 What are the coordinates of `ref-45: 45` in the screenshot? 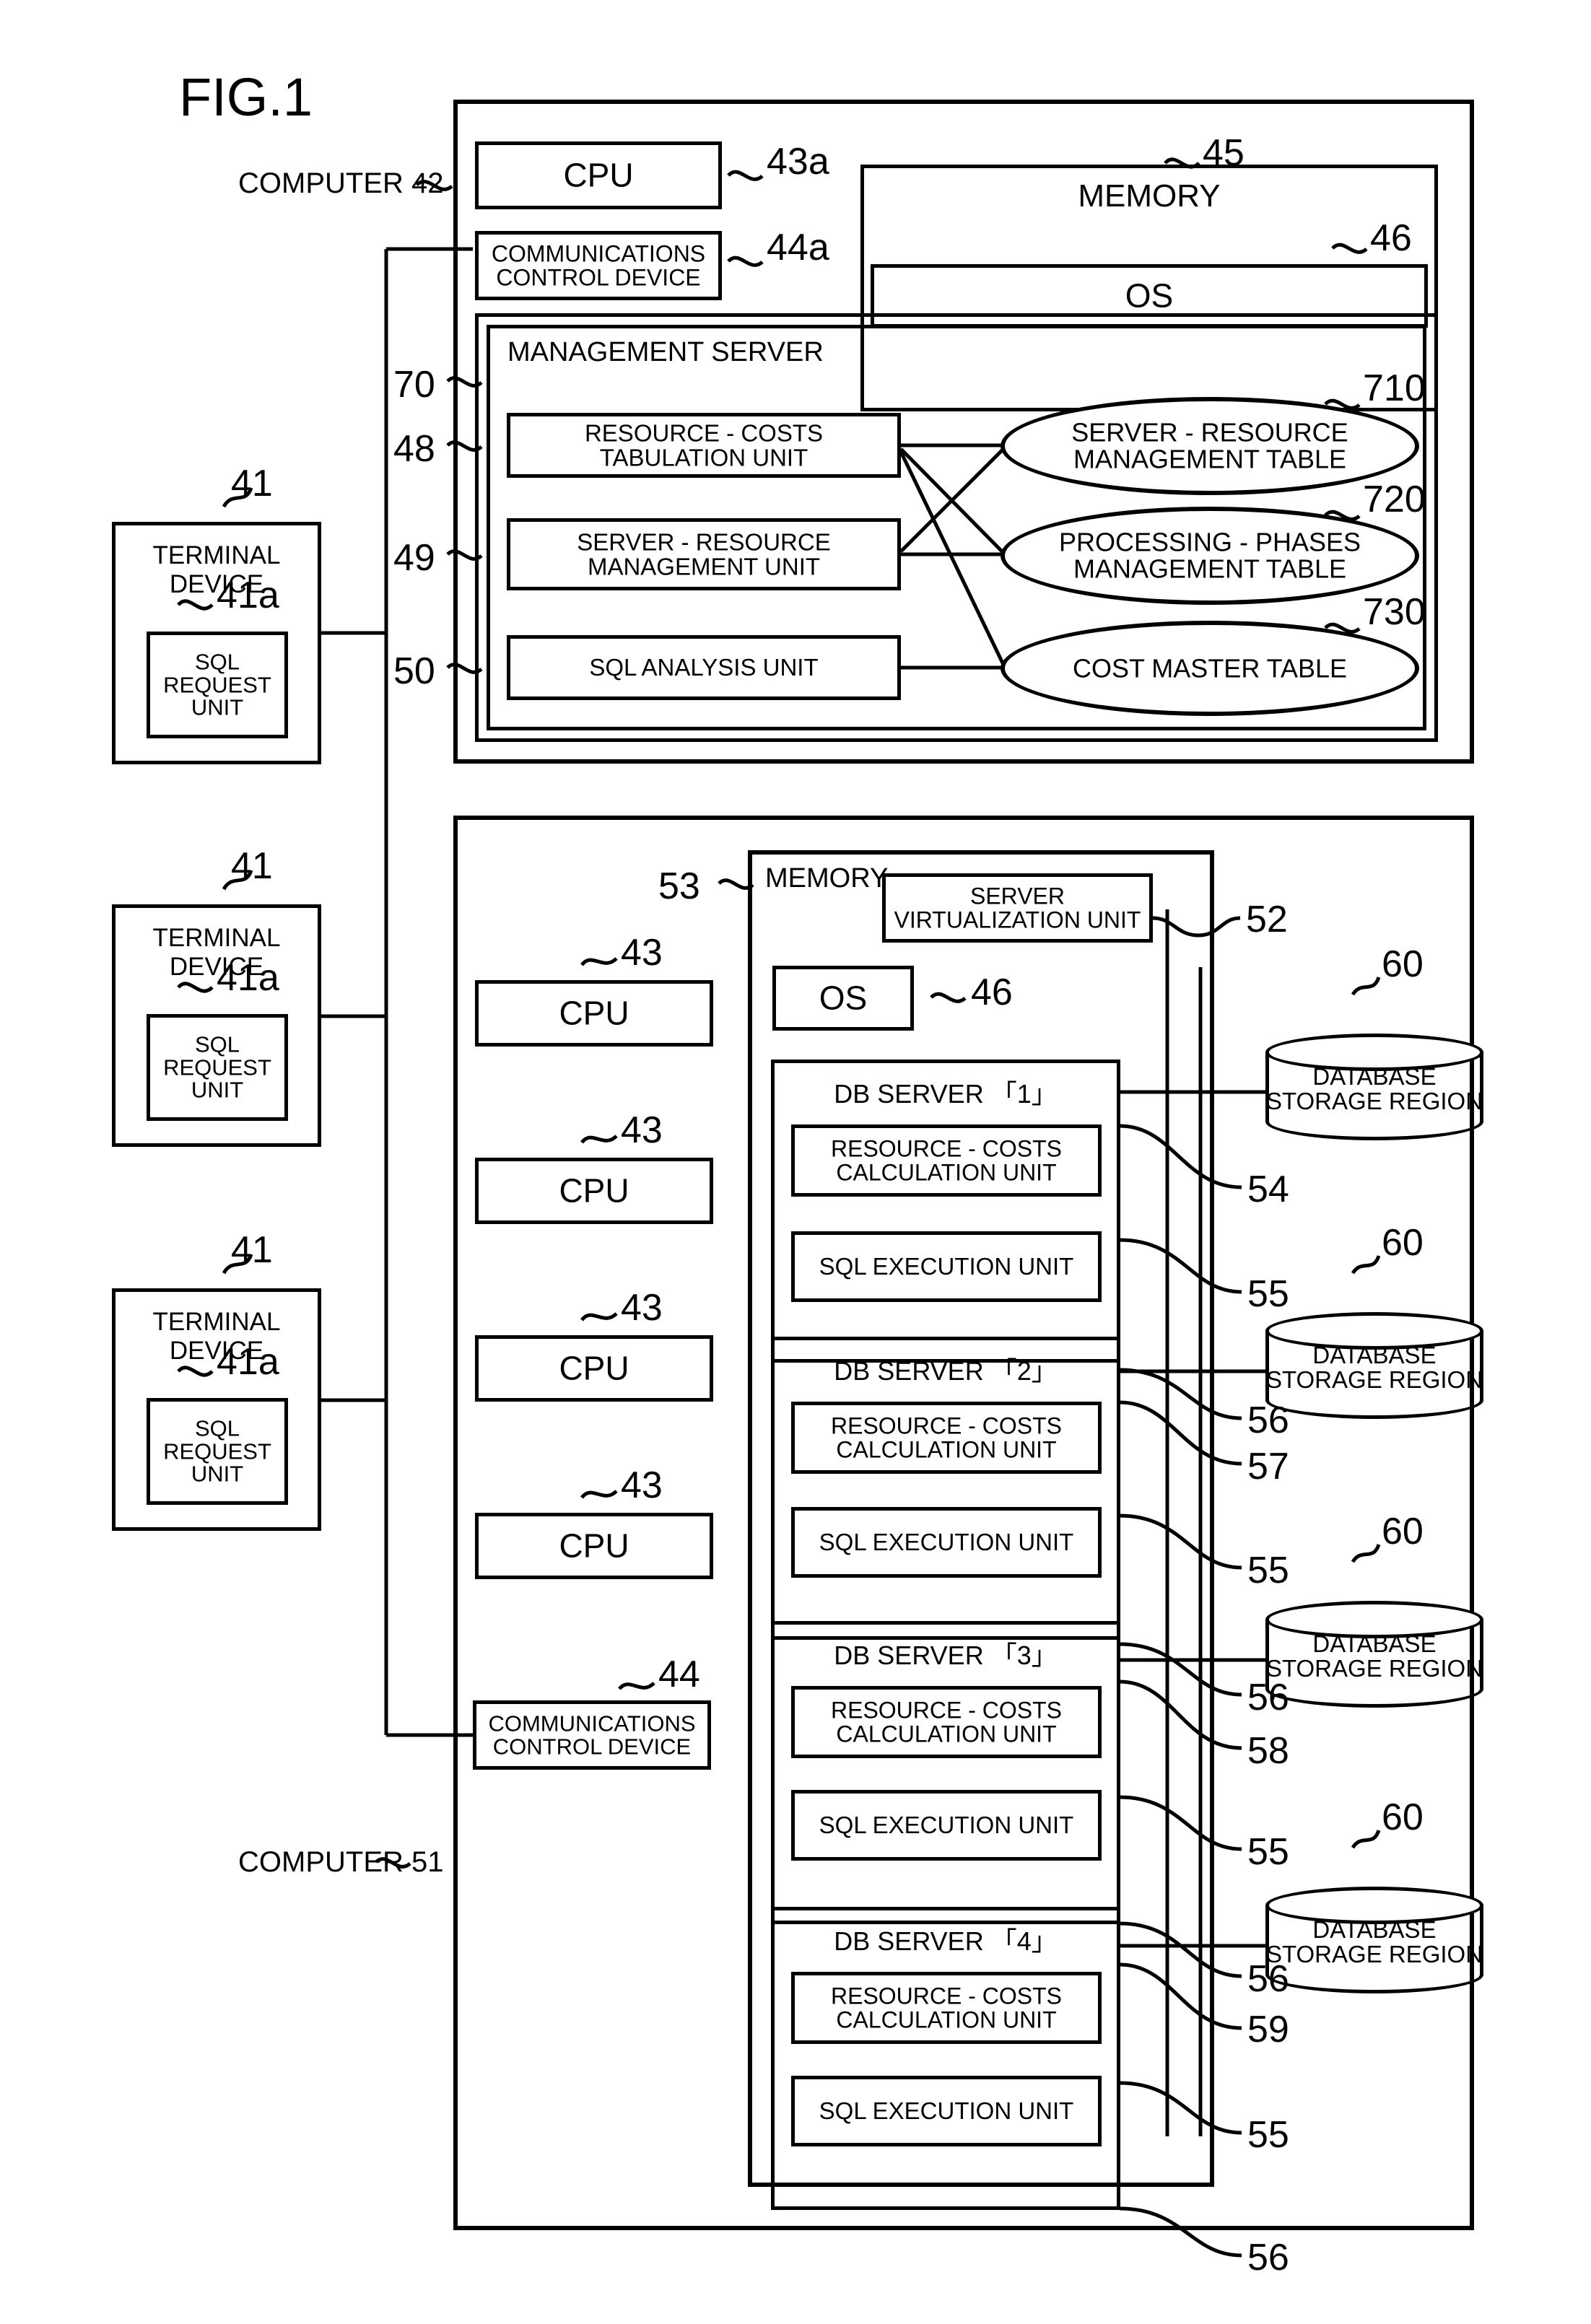 It's located at (1224, 153).